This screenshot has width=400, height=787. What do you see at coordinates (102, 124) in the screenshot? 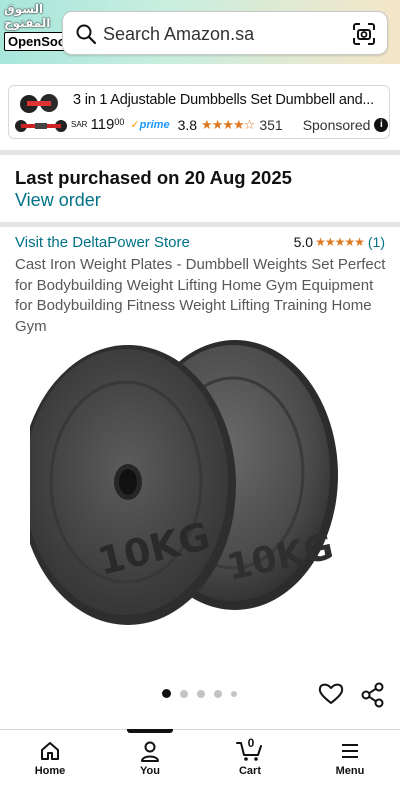
I see `ad-price-whole: 119` at bounding box center [102, 124].